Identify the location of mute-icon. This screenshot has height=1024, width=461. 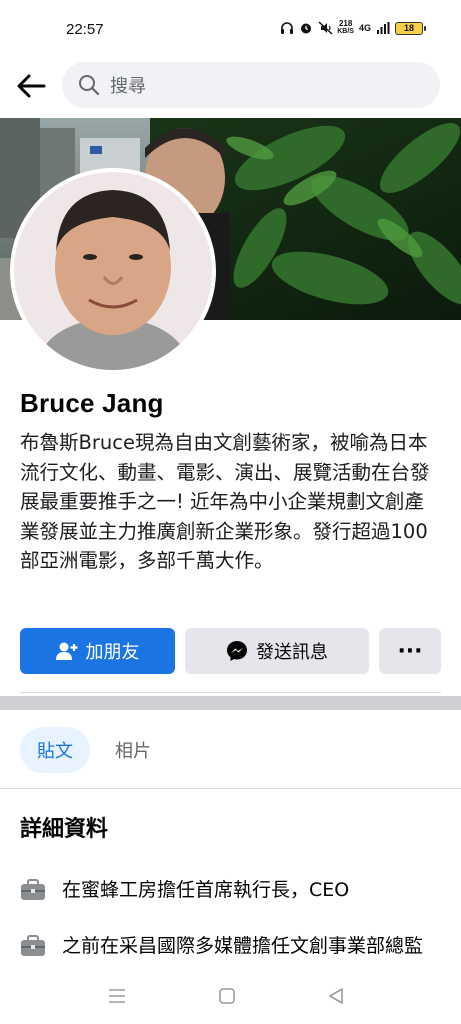
(325, 28).